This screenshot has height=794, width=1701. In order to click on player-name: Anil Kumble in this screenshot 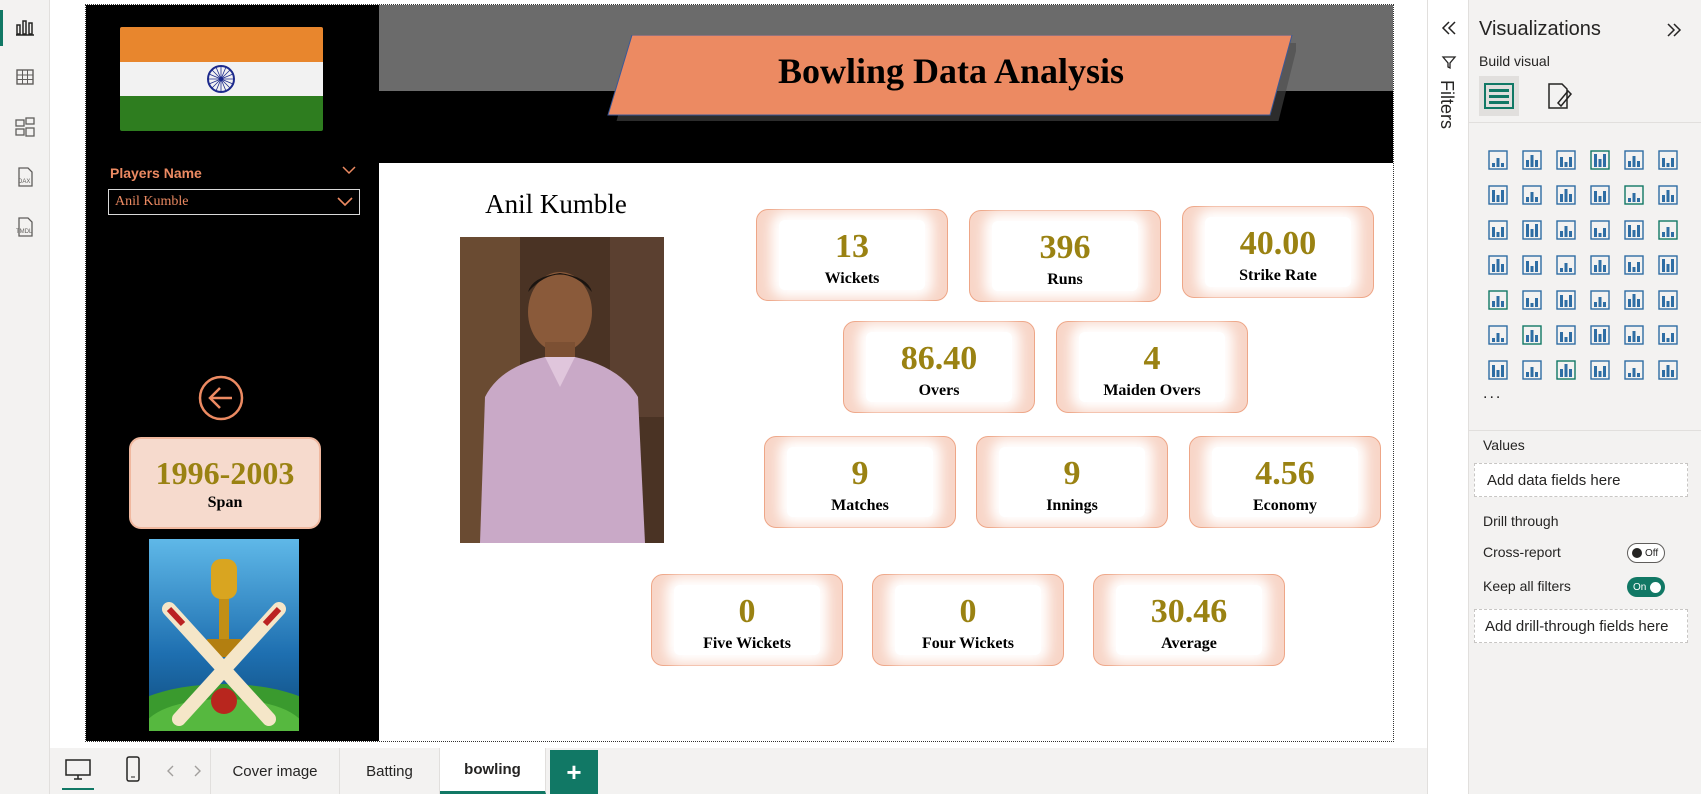, I will do `click(556, 204)`.